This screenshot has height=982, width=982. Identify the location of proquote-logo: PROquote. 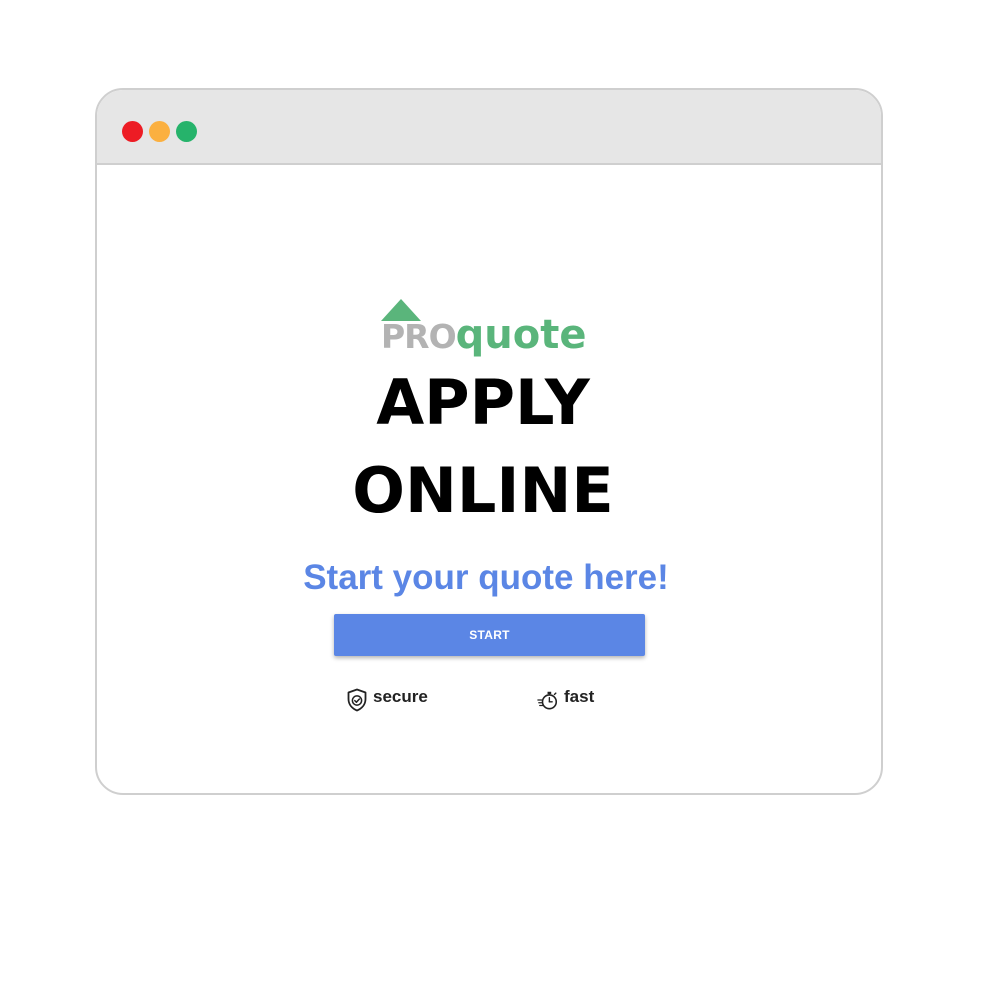
(483, 328).